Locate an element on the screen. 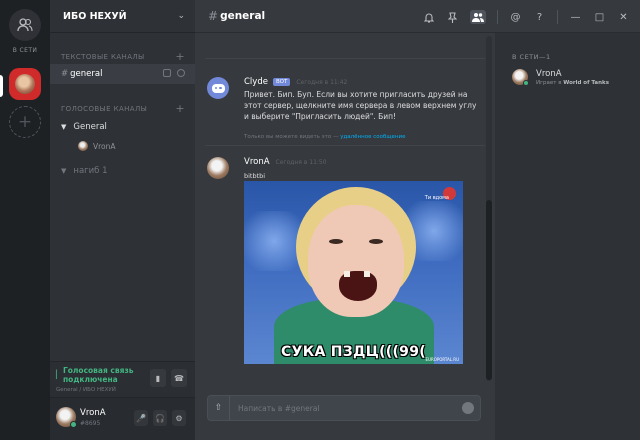 The image size is (640, 440). scrollbar-thumb is located at coordinates (489, 290).